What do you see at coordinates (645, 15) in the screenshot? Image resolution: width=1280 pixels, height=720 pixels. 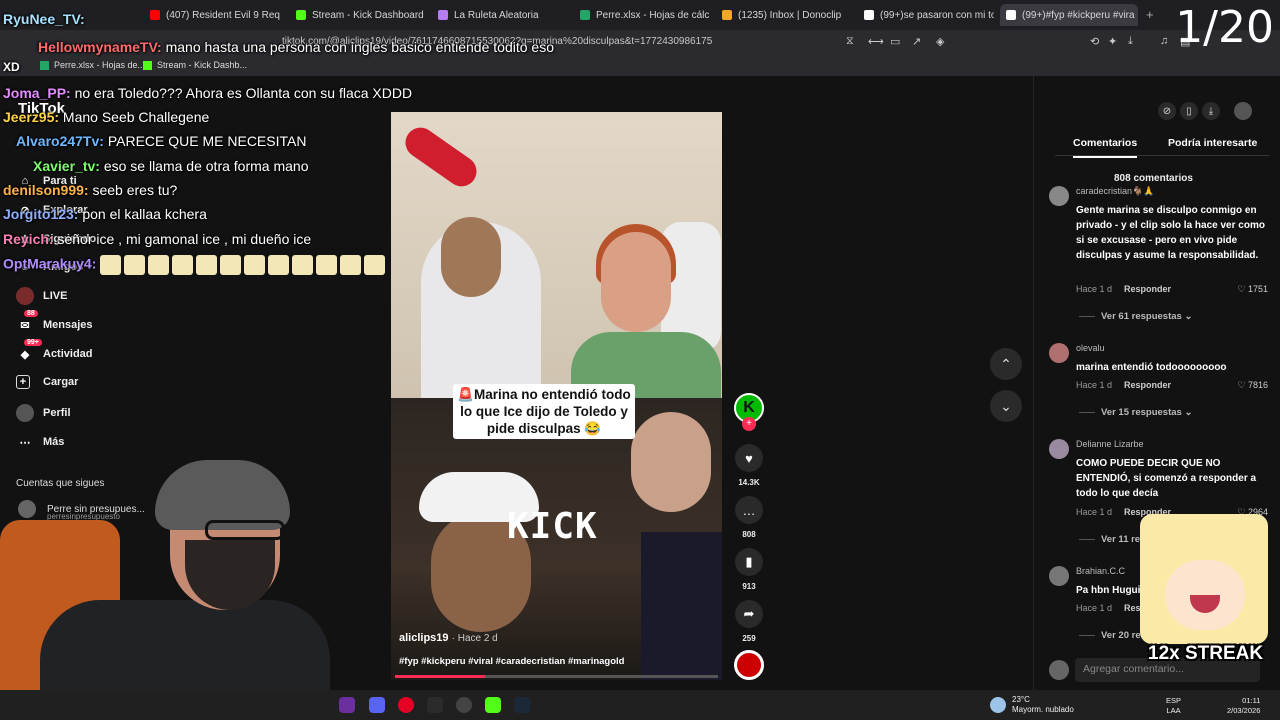 I see `tab-perre-xlsx: Perre.xlsx - Hojas de cálculo de` at bounding box center [645, 15].